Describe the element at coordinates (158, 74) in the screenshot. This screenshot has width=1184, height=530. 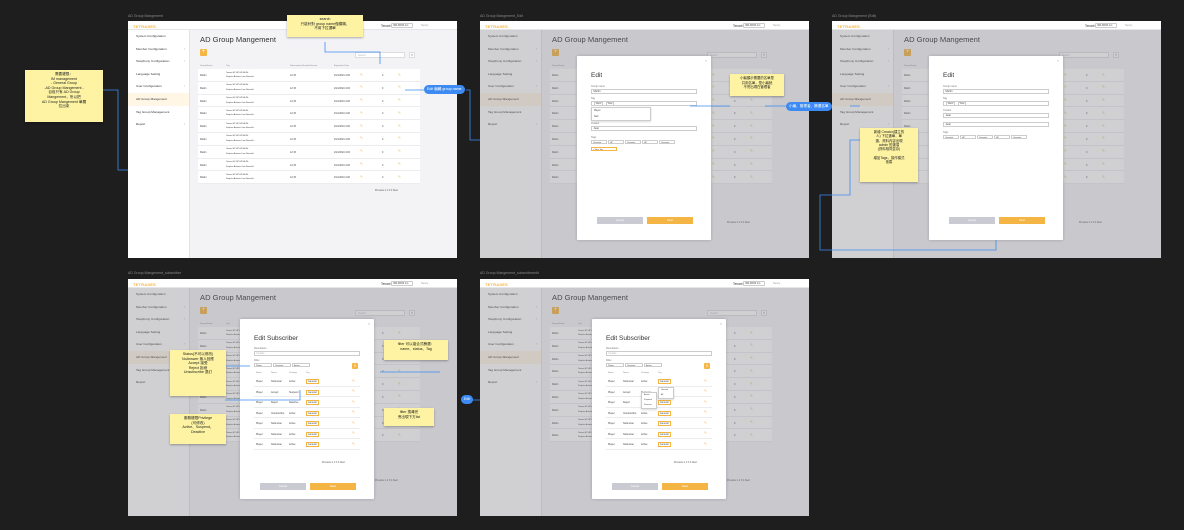
I see `sidebar-item: Language Setting` at that location.